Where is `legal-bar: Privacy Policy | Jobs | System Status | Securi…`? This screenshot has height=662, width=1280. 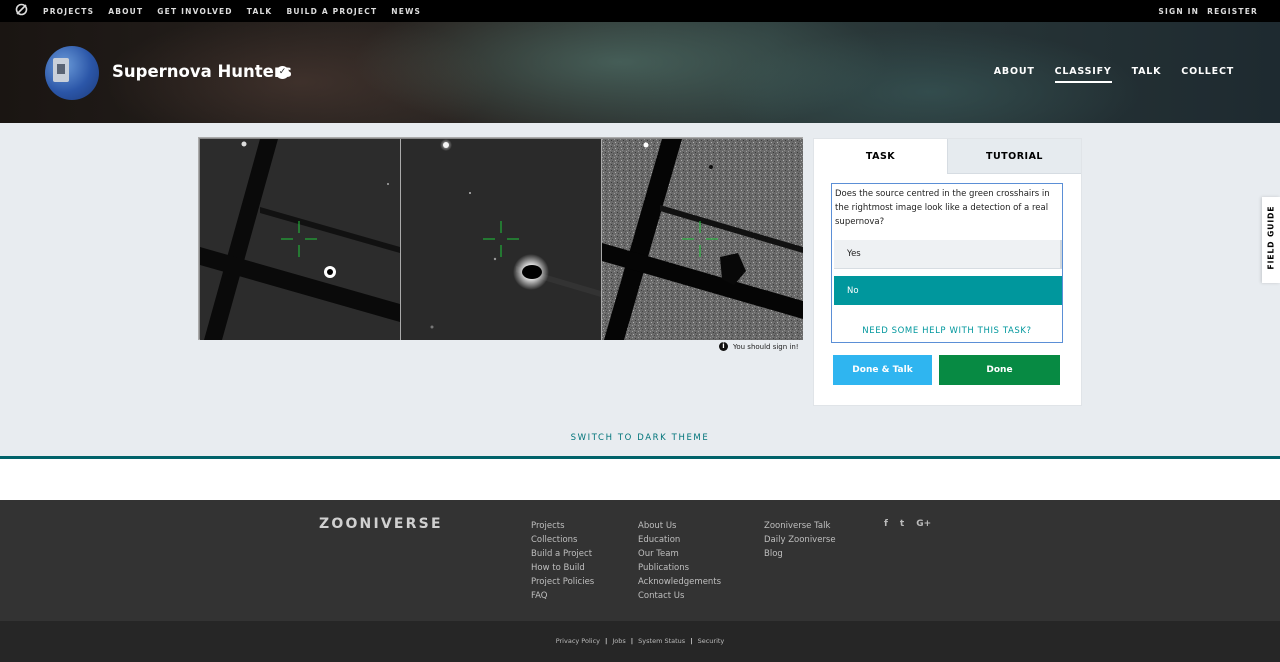
legal-bar: Privacy Policy | Jobs | System Status | Securi… is located at coordinates (640, 641).